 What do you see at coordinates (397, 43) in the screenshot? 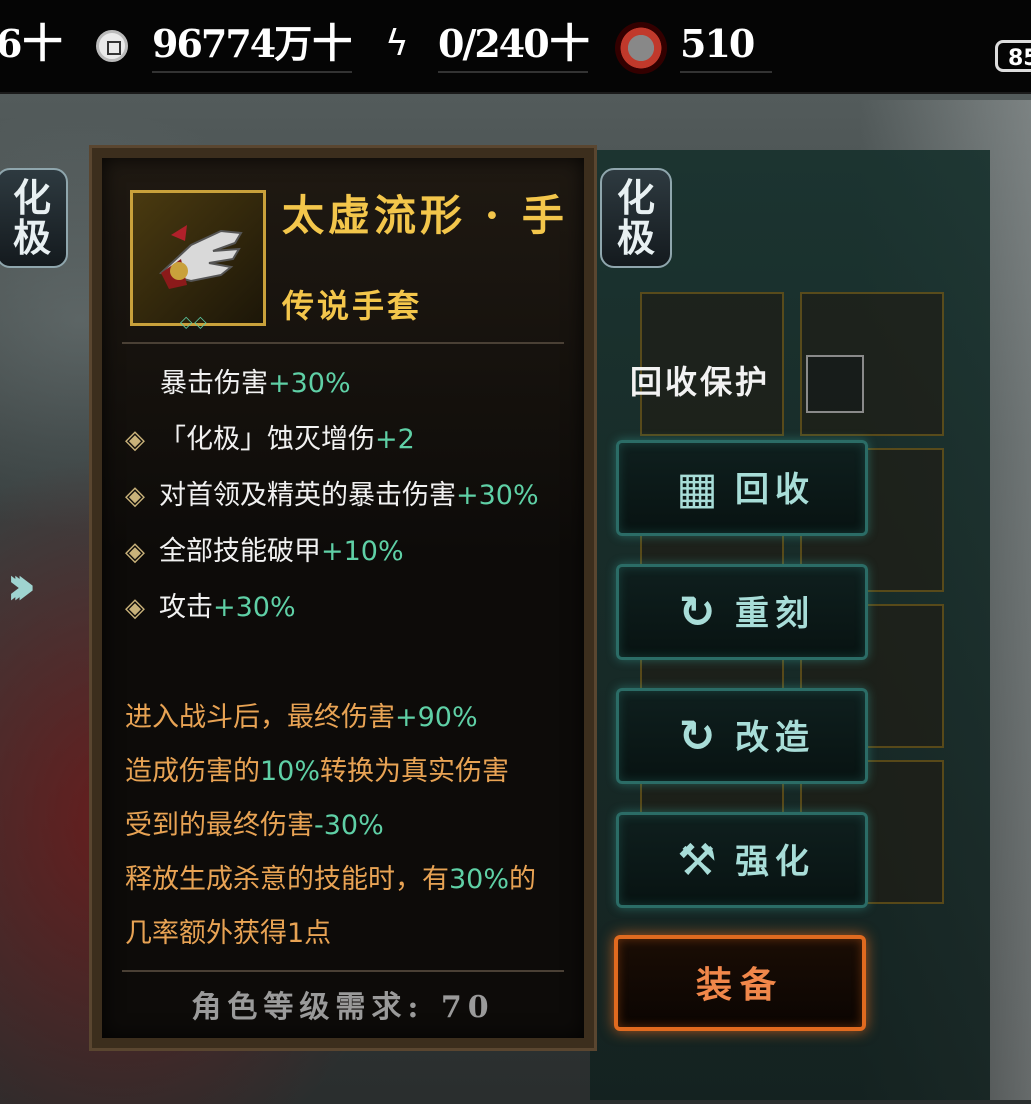
I see `energy-bolt-icon: ϟ` at bounding box center [397, 43].